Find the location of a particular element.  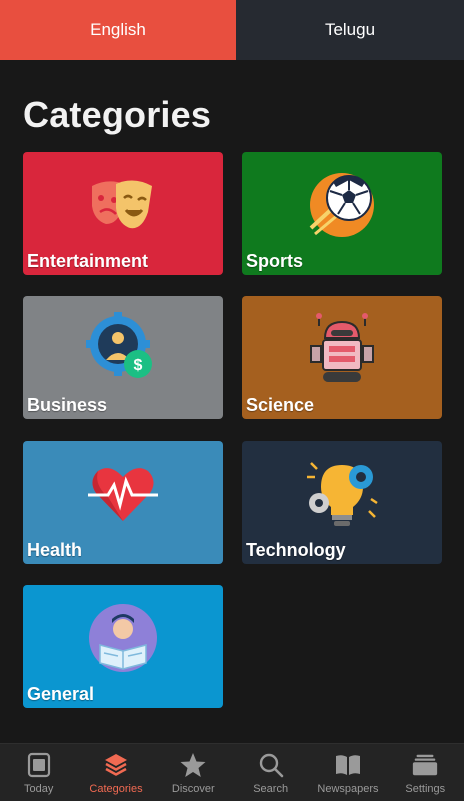

category-label: Technology is located at coordinates (296, 550).